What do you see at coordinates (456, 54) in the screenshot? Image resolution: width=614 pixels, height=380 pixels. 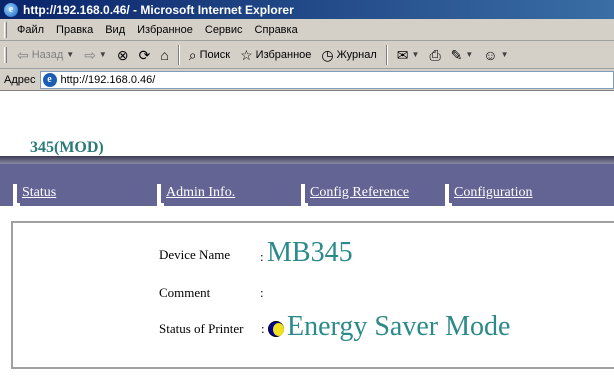 I see `edit-icon: ✎` at bounding box center [456, 54].